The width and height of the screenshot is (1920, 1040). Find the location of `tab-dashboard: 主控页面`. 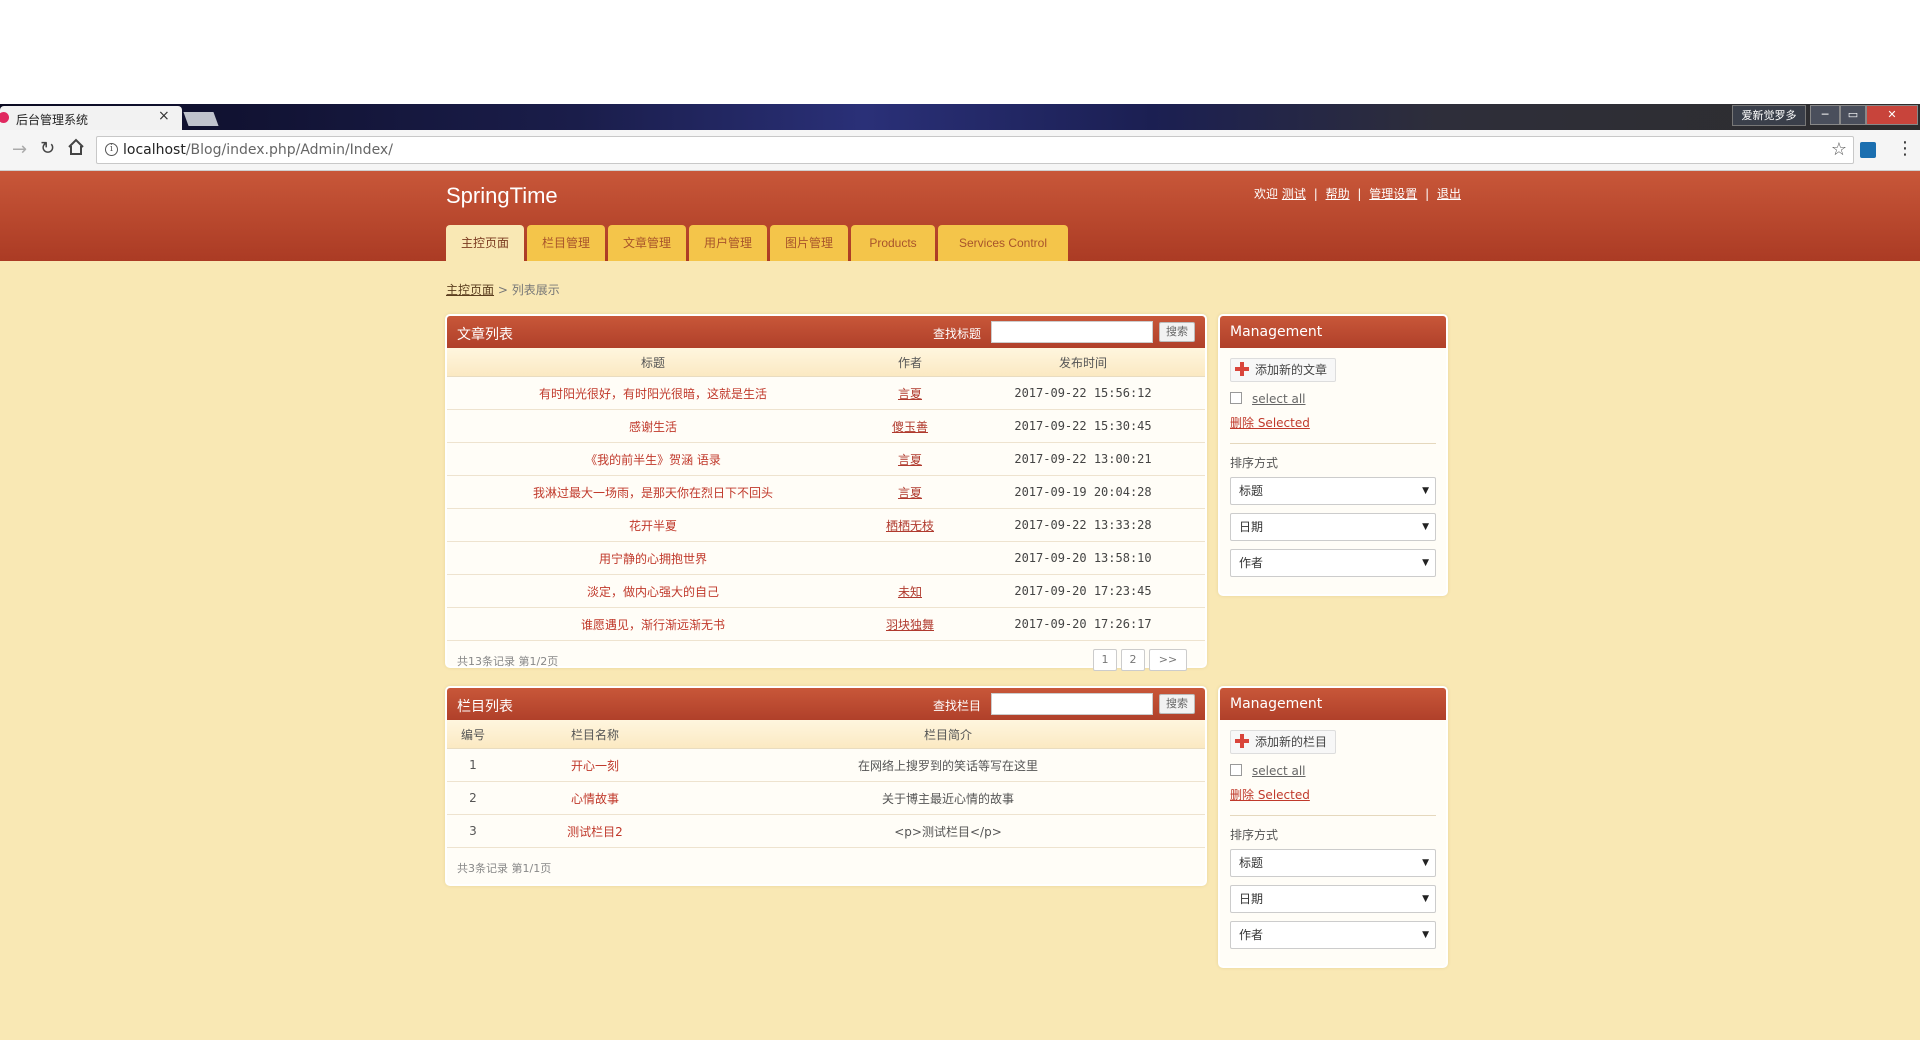

tab-dashboard: 主控页面 is located at coordinates (485, 243).